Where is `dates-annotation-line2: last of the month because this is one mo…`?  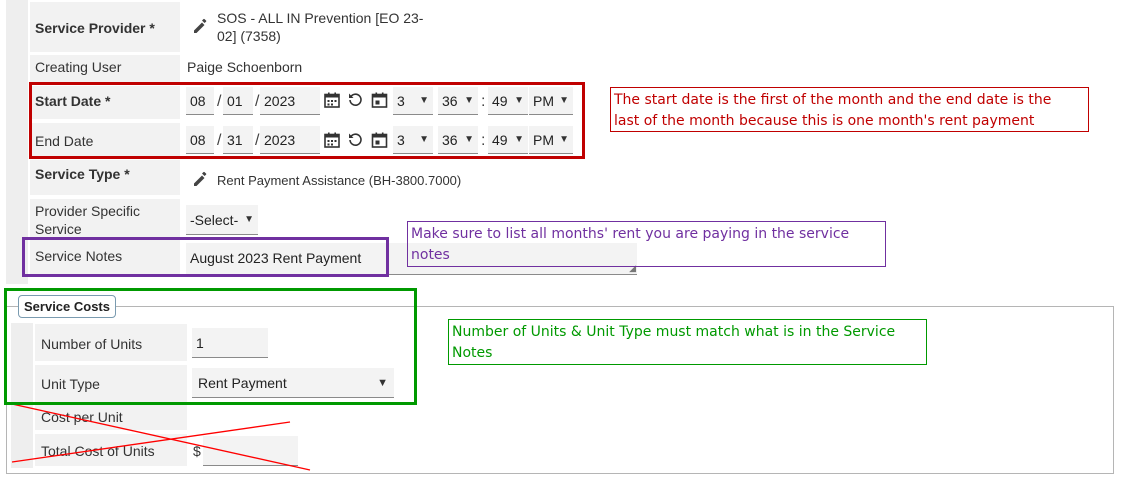 dates-annotation-line2: last of the month because this is one mo… is located at coordinates (824, 121).